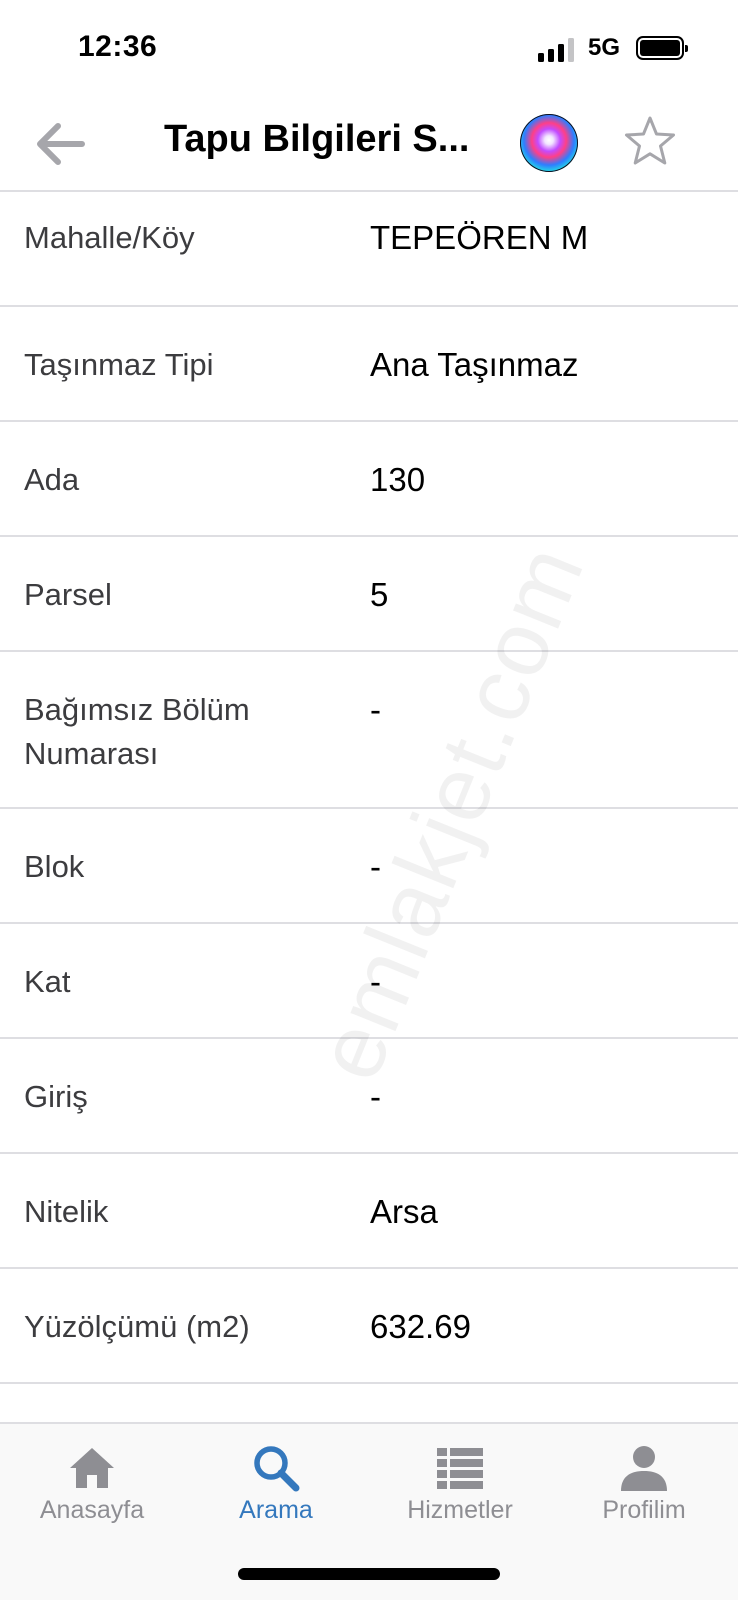 The image size is (738, 1600). I want to click on home-indicator, so click(369, 1574).